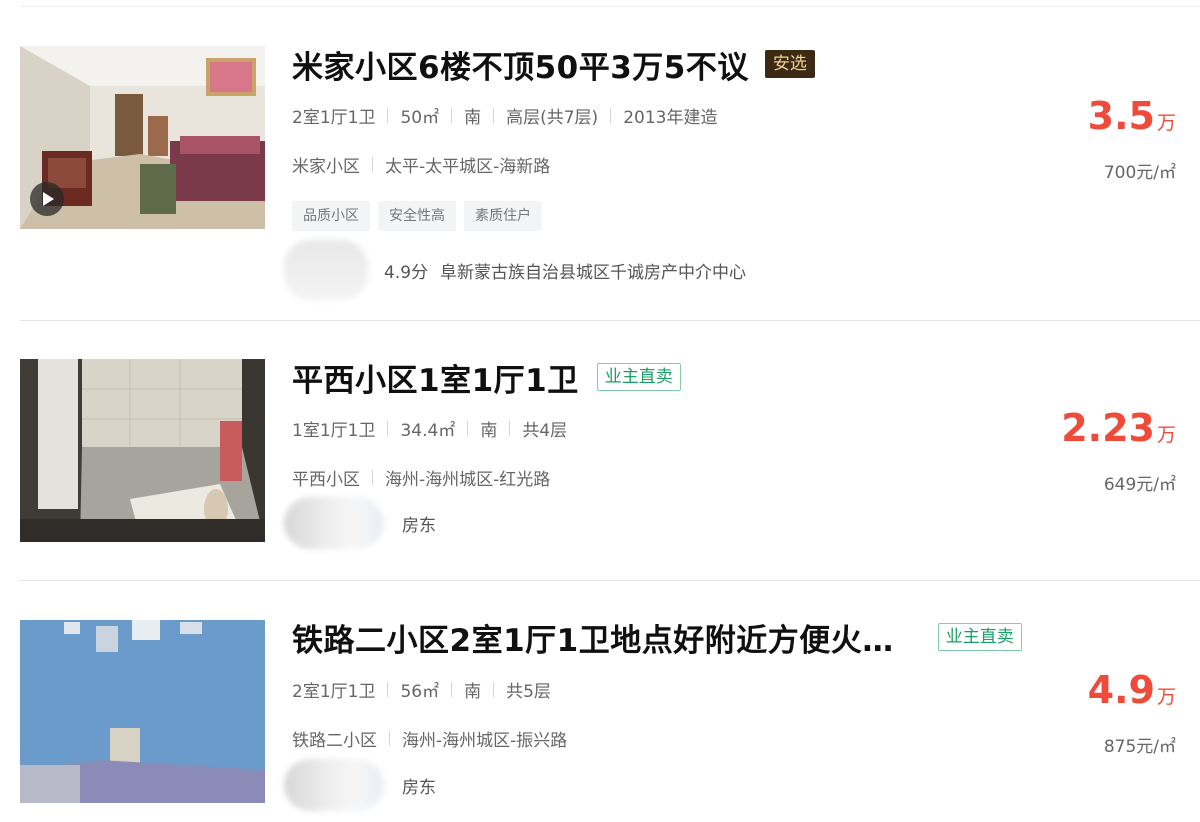 The width and height of the screenshot is (1200, 822). Describe the element at coordinates (326, 270) in the screenshot. I see `agent-avatar` at that location.